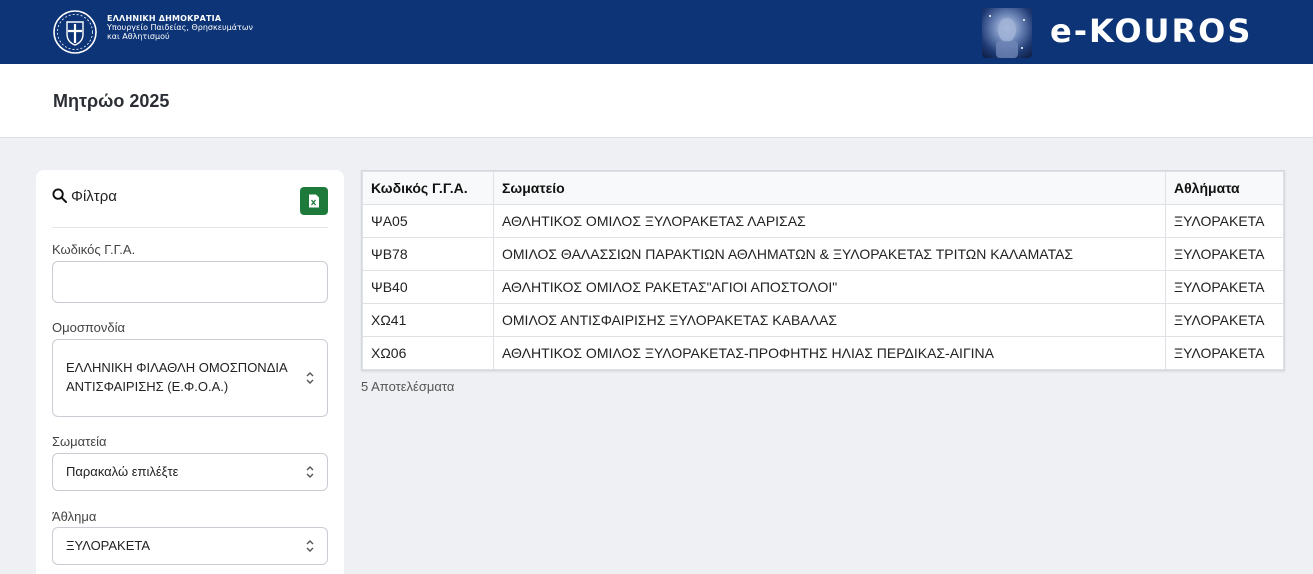 This screenshot has width=1313, height=574. Describe the element at coordinates (79, 441) in the screenshot. I see `club-label: Σωματεία` at that location.